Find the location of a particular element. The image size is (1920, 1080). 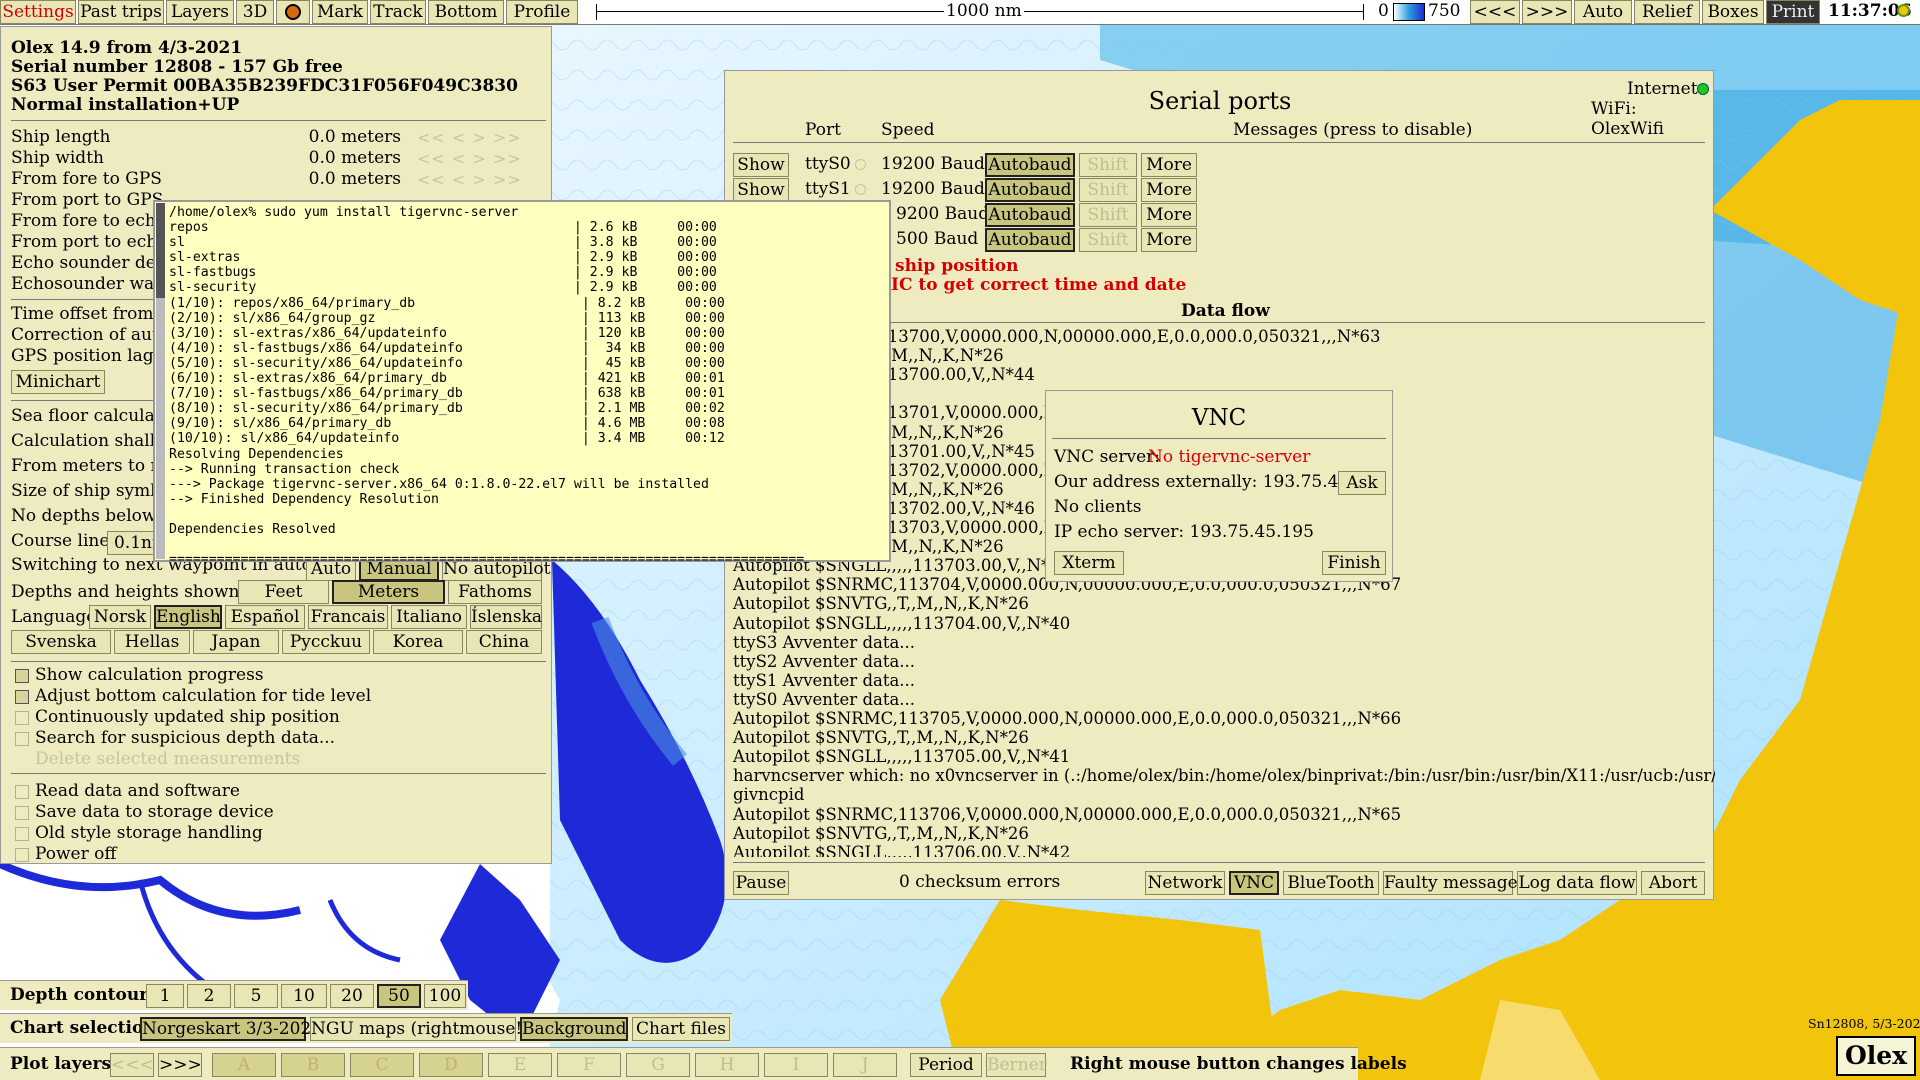

checkbox-save-data is located at coordinates (22, 813).